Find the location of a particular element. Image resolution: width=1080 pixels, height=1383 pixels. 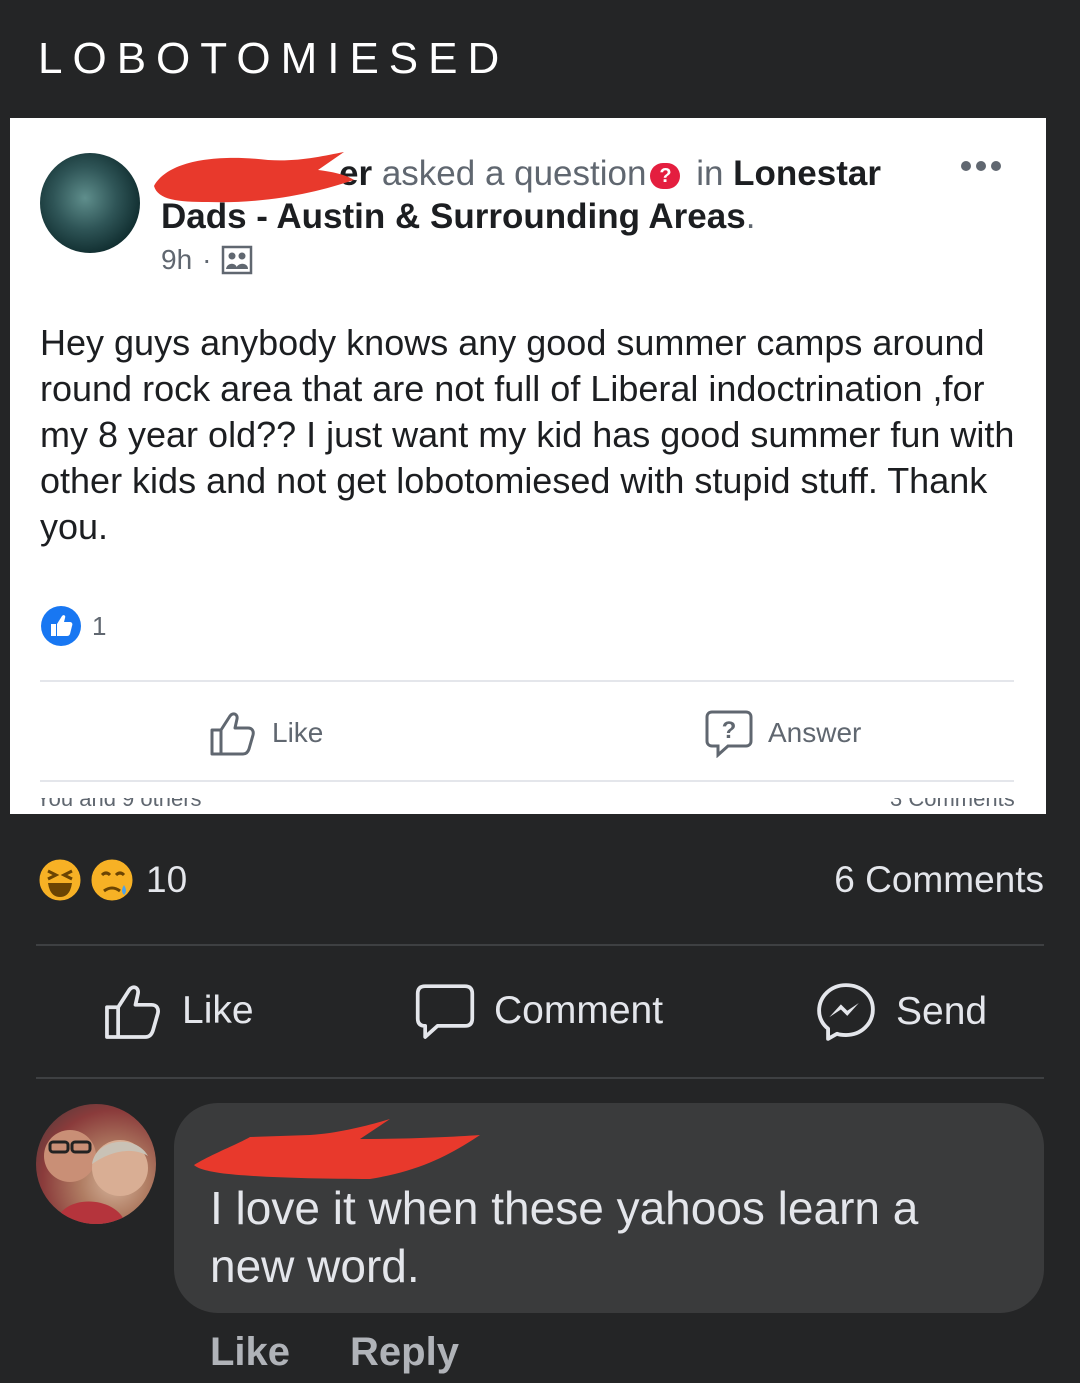

more-options-icon is located at coordinates (981, 166).